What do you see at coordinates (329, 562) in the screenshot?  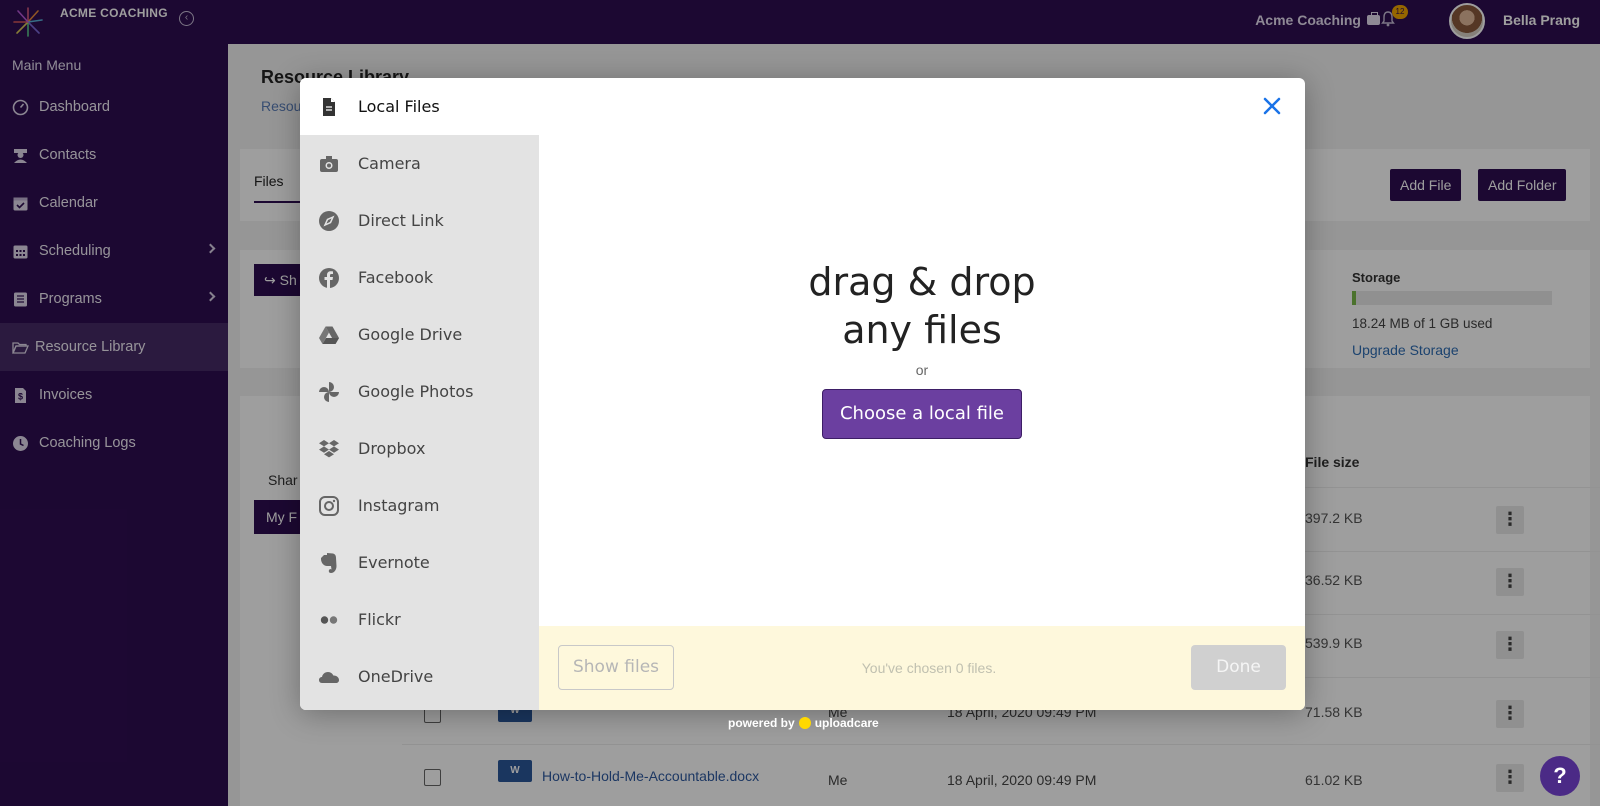 I see `evernote-icon` at bounding box center [329, 562].